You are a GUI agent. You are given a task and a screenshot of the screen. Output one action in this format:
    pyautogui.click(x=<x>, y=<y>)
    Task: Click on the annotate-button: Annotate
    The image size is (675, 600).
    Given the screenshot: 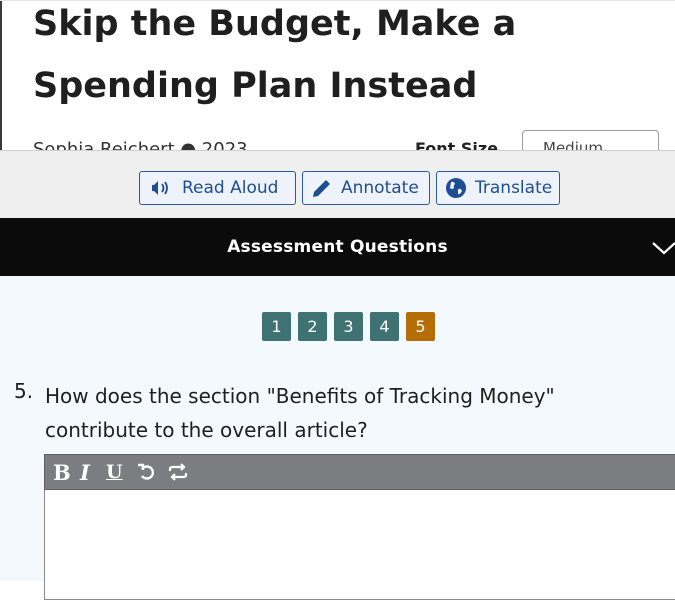 What is the action you would take?
    pyautogui.click(x=366, y=188)
    